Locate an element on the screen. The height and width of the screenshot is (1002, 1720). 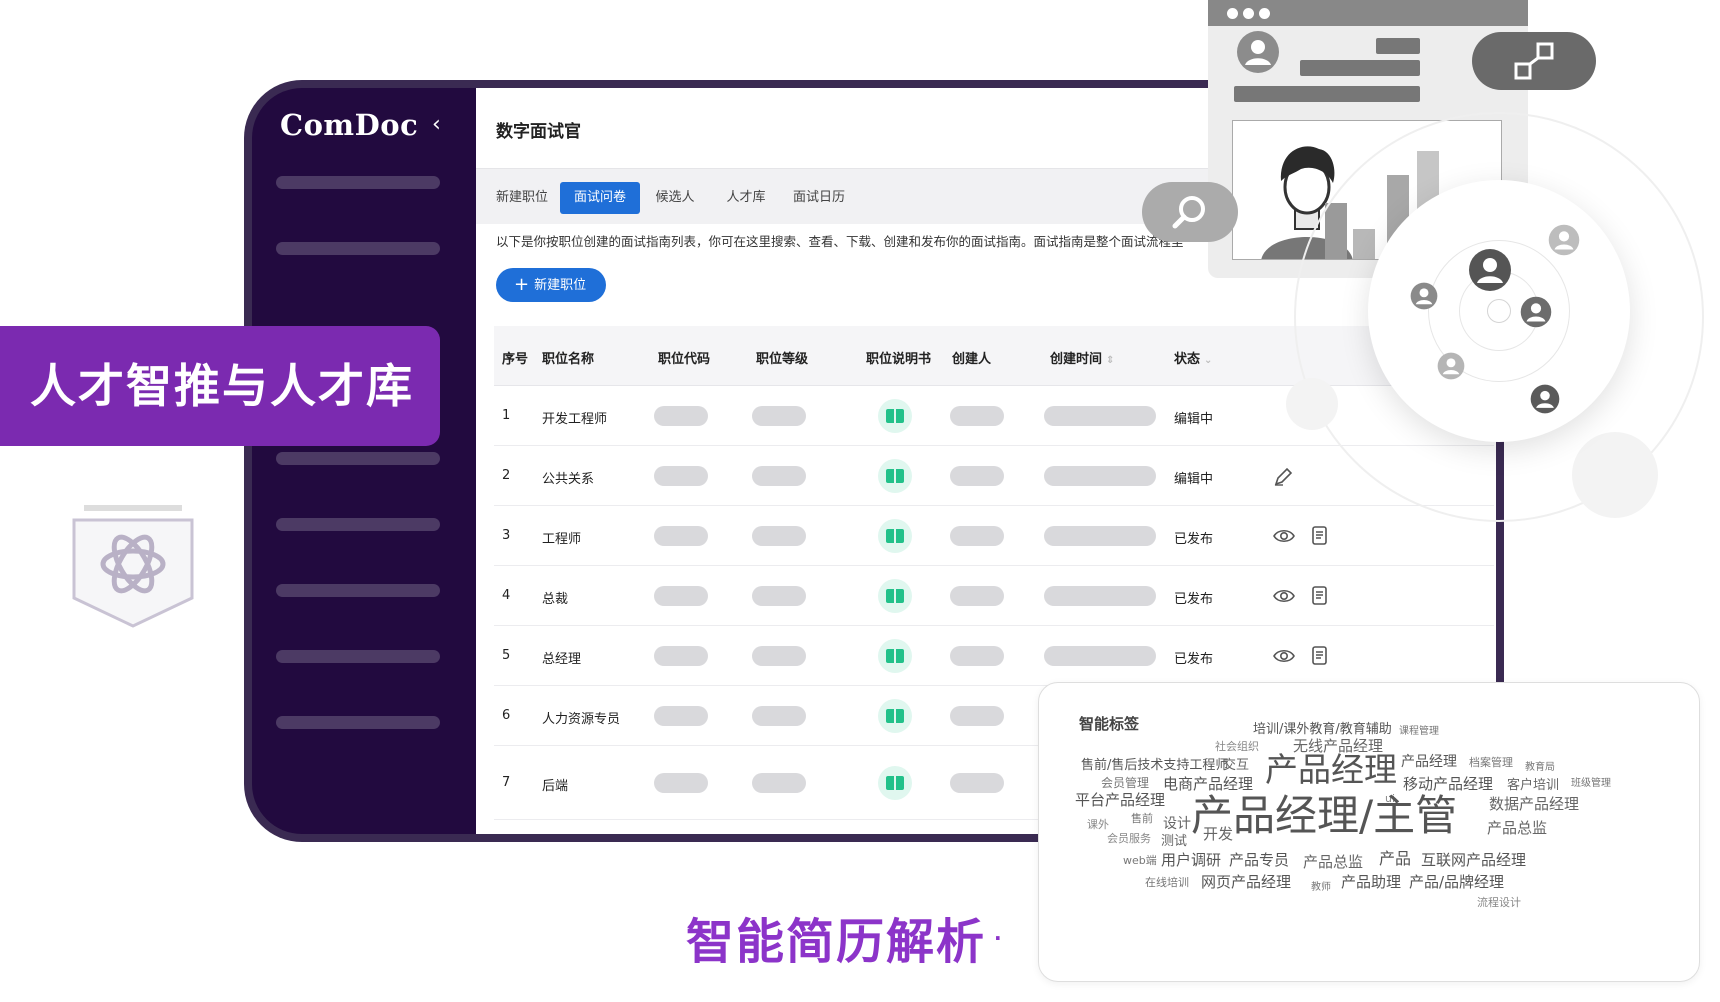
row-position-name: 公共关系 is located at coordinates (568, 477).